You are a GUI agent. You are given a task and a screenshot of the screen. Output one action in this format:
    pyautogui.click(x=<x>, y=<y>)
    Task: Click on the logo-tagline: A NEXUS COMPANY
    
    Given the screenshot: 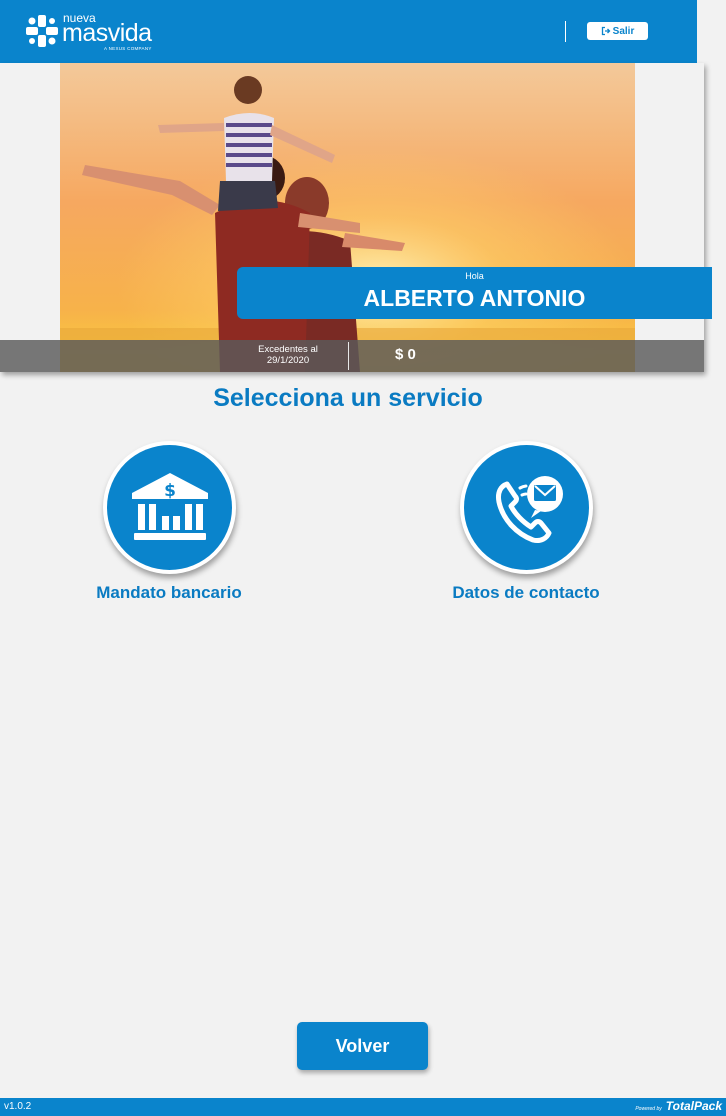 What is the action you would take?
    pyautogui.click(x=128, y=48)
    